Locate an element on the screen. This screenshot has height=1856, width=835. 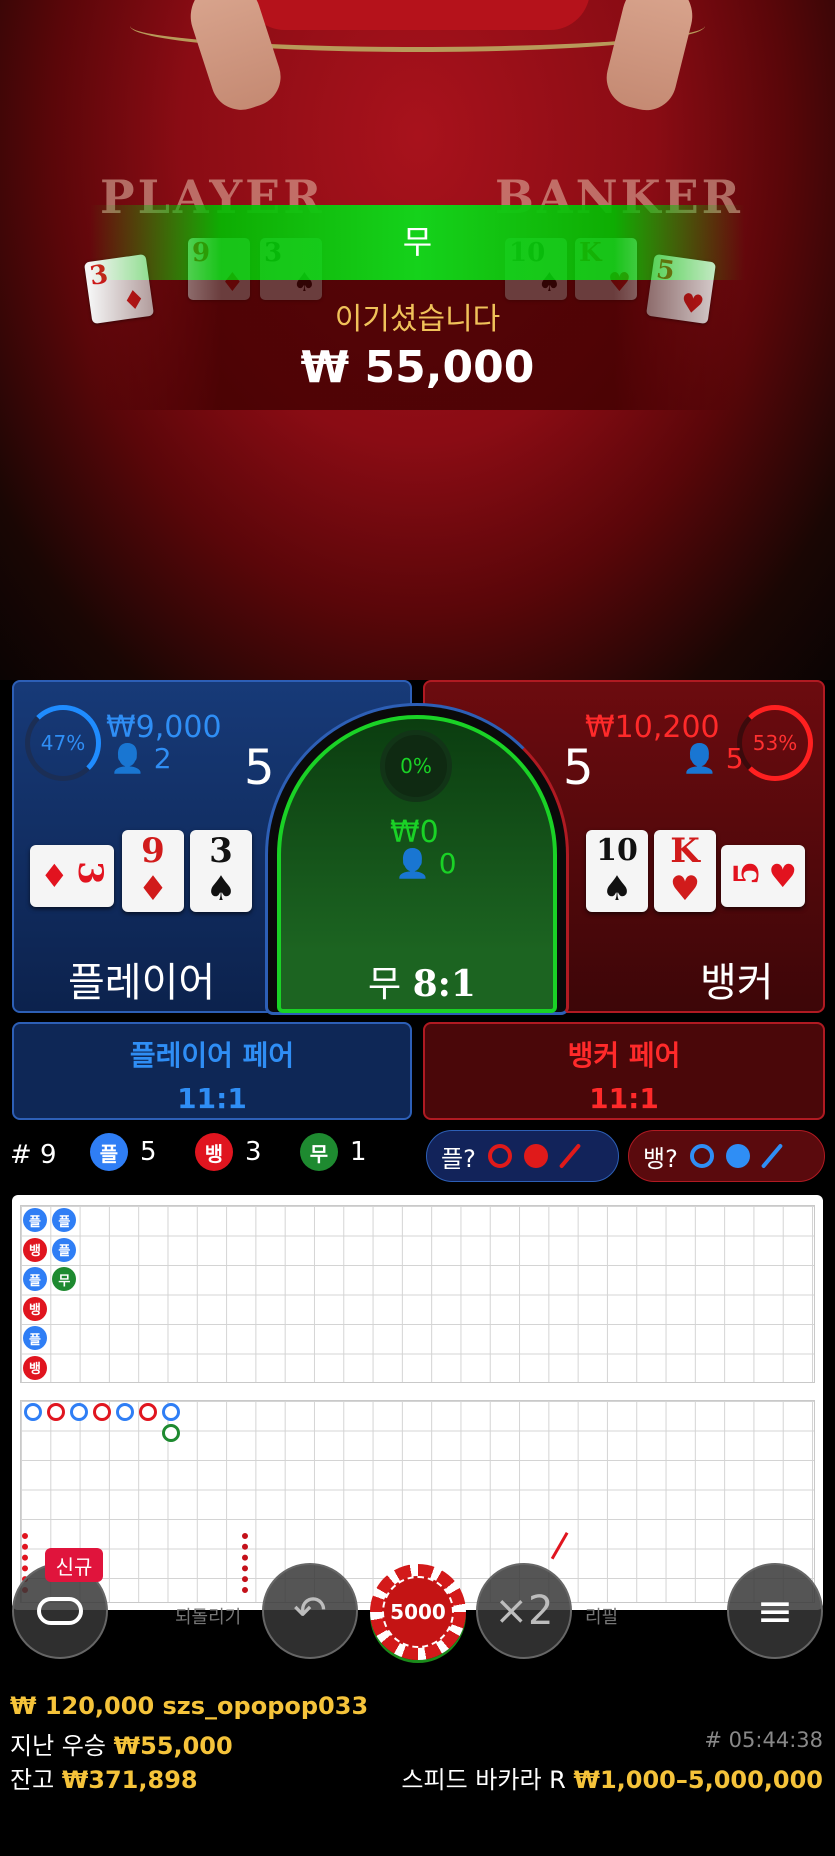
banker-count: 5 is located at coordinates (734, 758).